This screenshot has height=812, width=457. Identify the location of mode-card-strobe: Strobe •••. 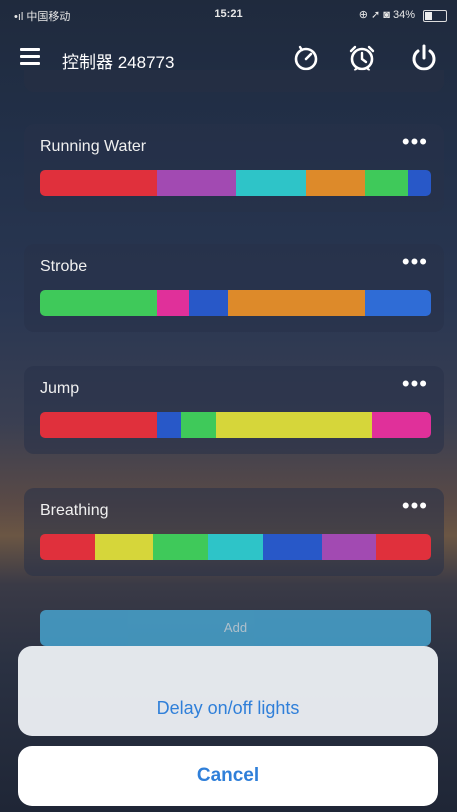
(234, 288).